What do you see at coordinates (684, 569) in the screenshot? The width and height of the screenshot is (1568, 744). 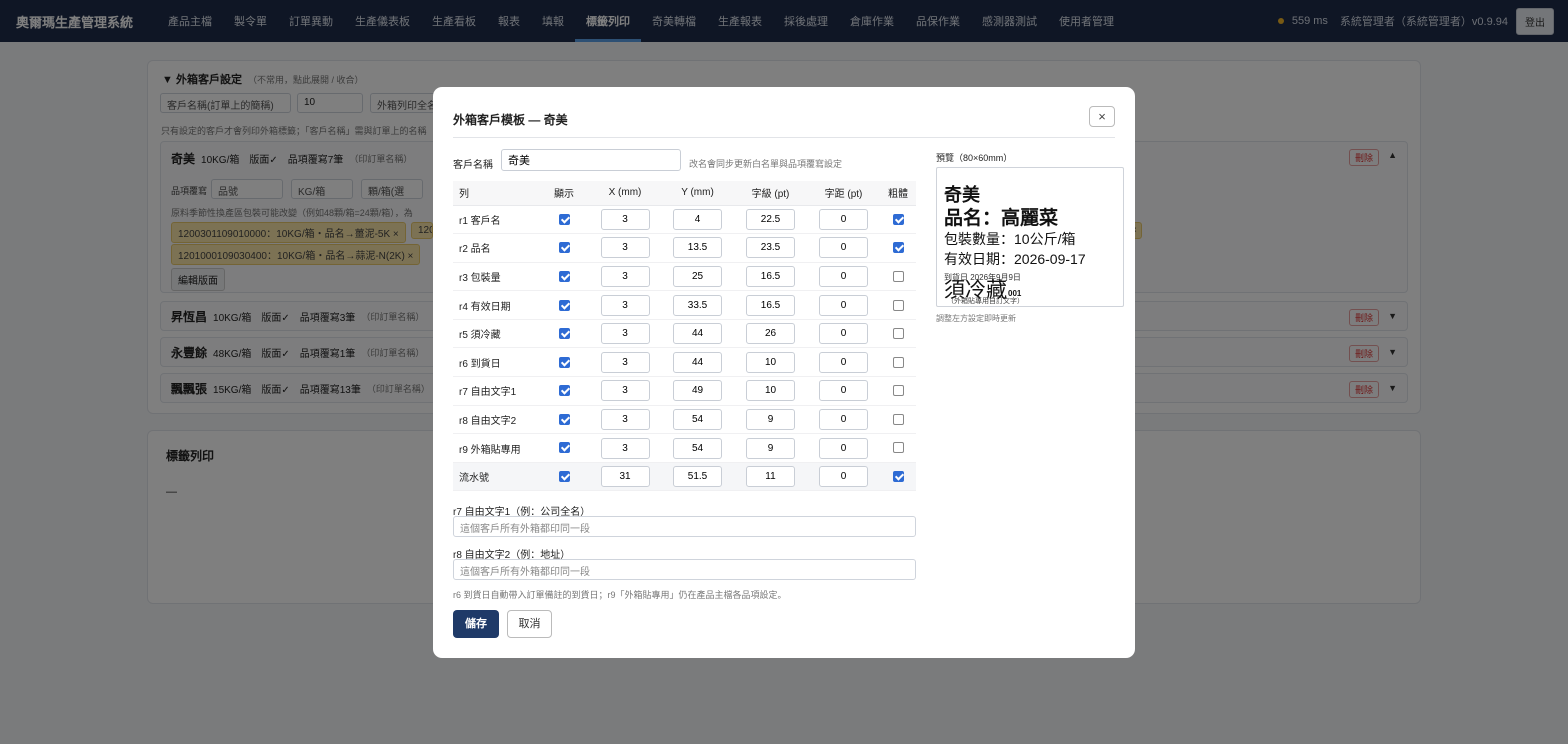 I see `free-text2-input: 這個客戶所有外箱都印同一段` at bounding box center [684, 569].